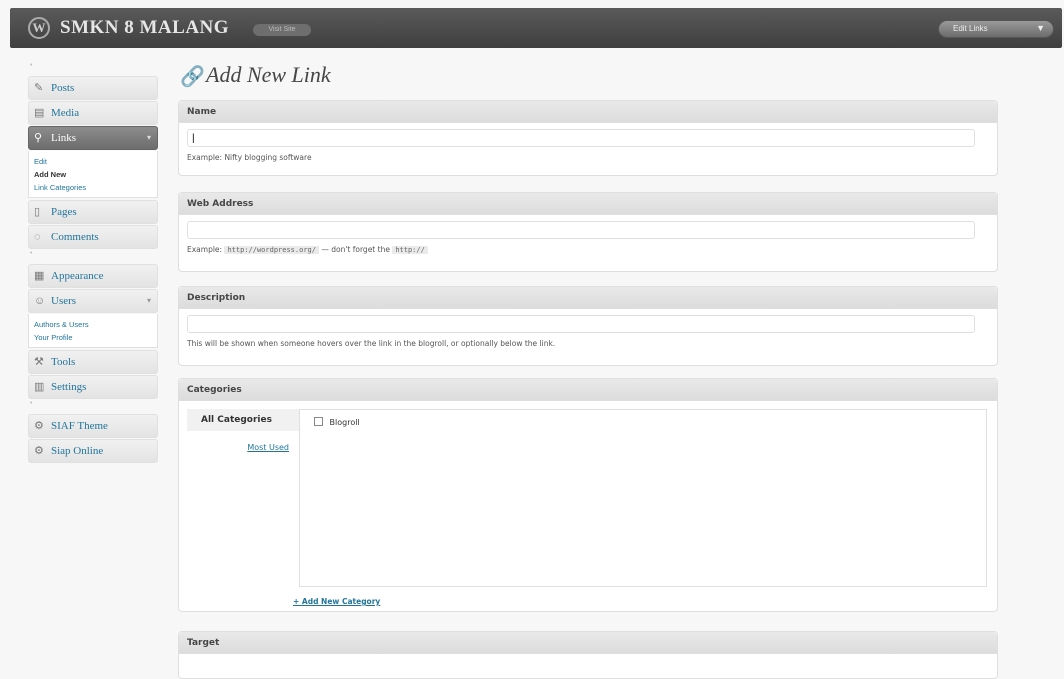 The height and width of the screenshot is (679, 1064). What do you see at coordinates (69, 387) in the screenshot?
I see `sidebar-item-label: Settings` at bounding box center [69, 387].